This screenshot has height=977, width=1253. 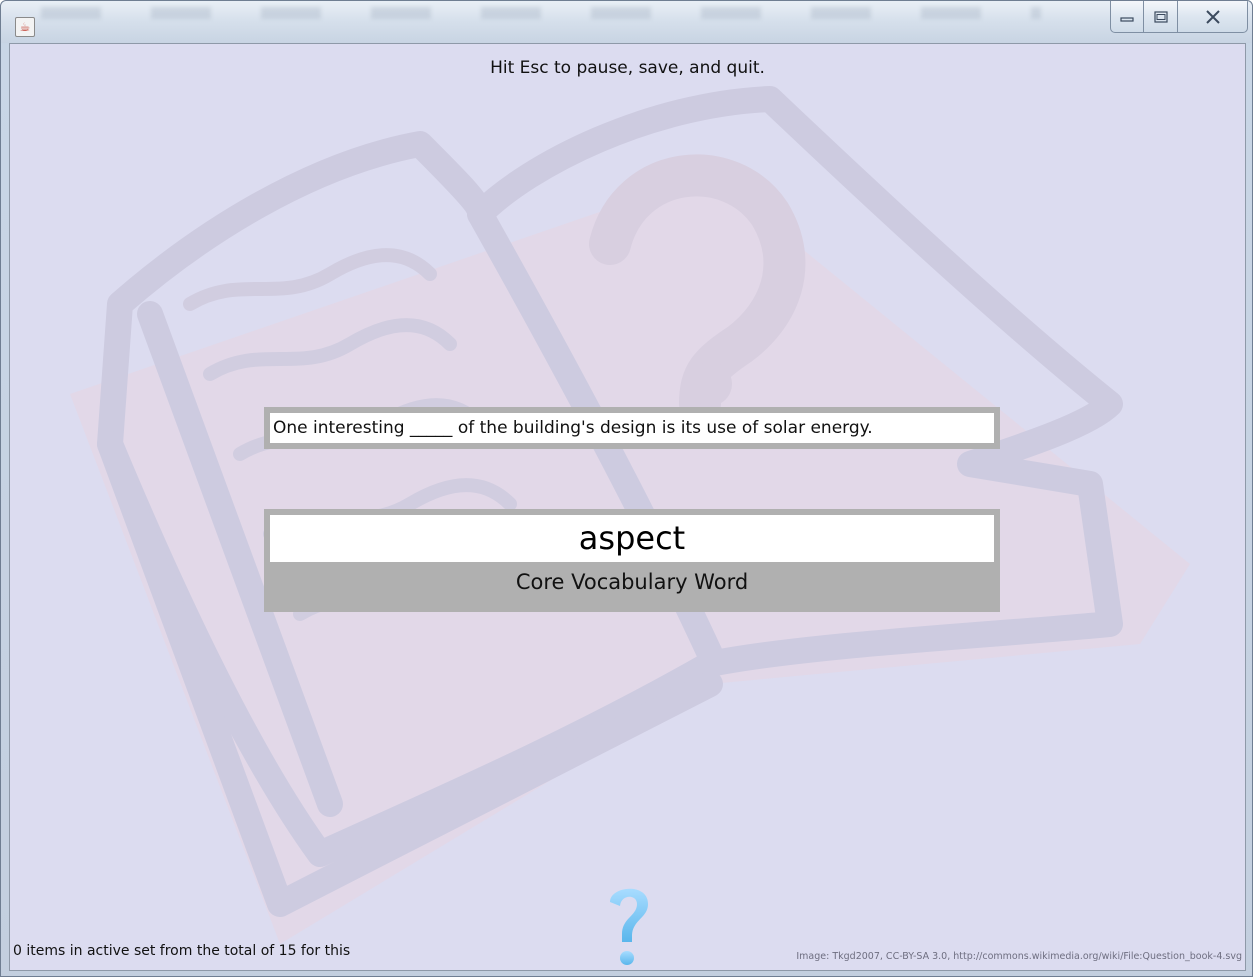 I want to click on minimize-icon, so click(x=1127, y=19).